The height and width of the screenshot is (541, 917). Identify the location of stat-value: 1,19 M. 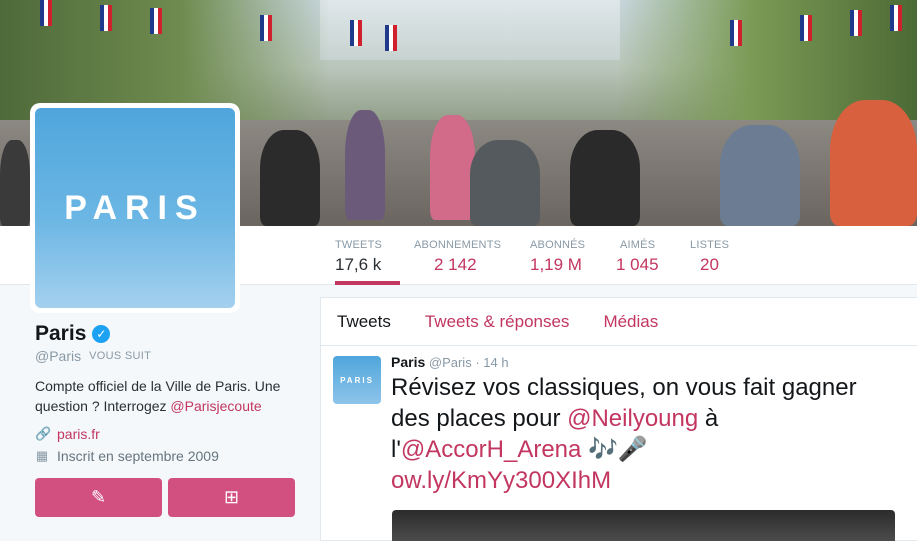
(556, 264).